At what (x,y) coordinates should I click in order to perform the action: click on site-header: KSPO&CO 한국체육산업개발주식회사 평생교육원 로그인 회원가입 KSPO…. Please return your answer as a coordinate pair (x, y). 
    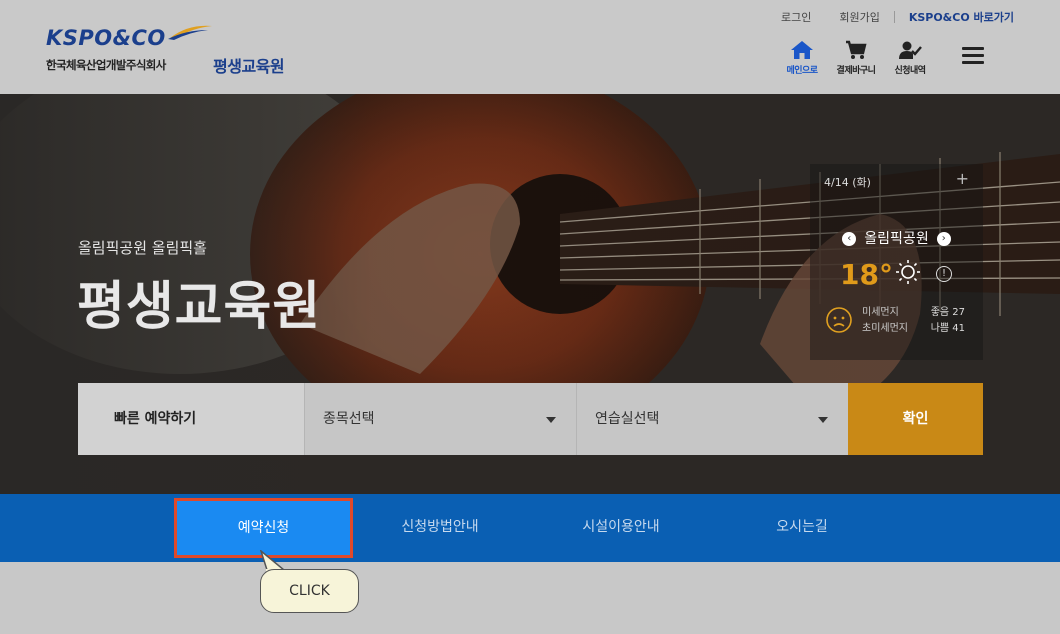
    Looking at the image, I should click on (530, 47).